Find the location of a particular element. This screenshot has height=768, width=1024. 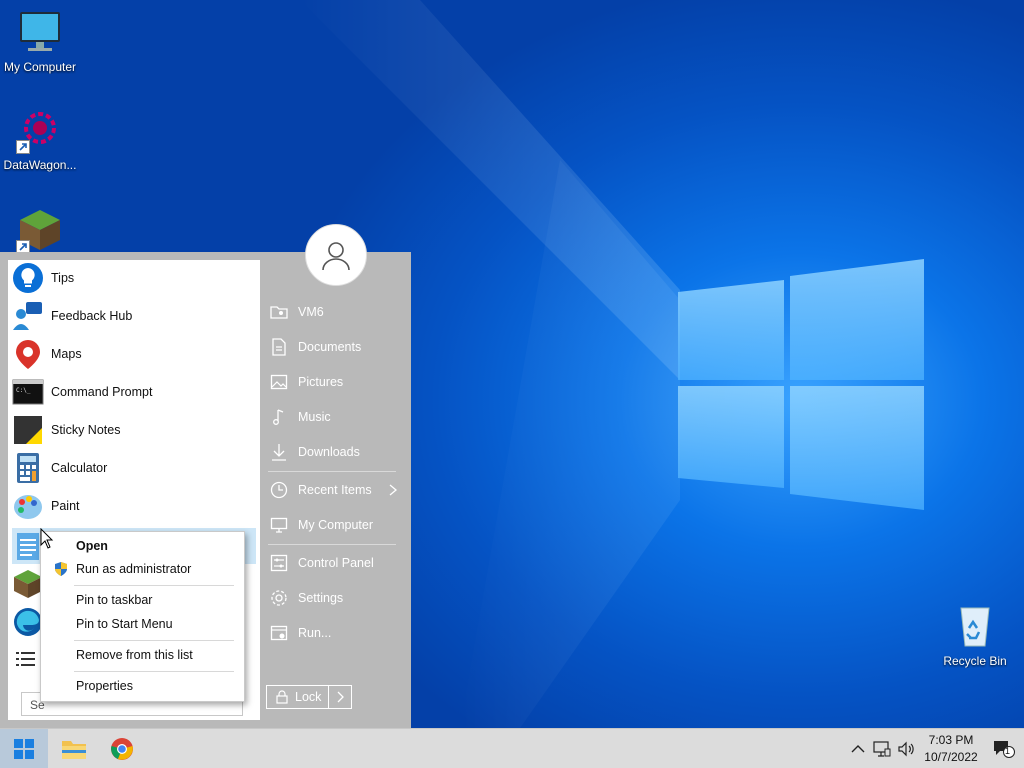

taskbar-file-explorer is located at coordinates (74, 748).